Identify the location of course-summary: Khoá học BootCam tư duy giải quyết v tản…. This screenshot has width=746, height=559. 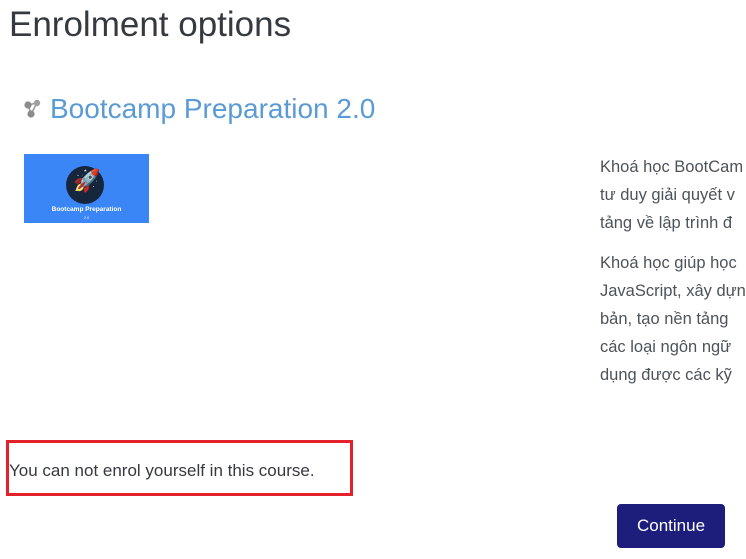
(673, 277).